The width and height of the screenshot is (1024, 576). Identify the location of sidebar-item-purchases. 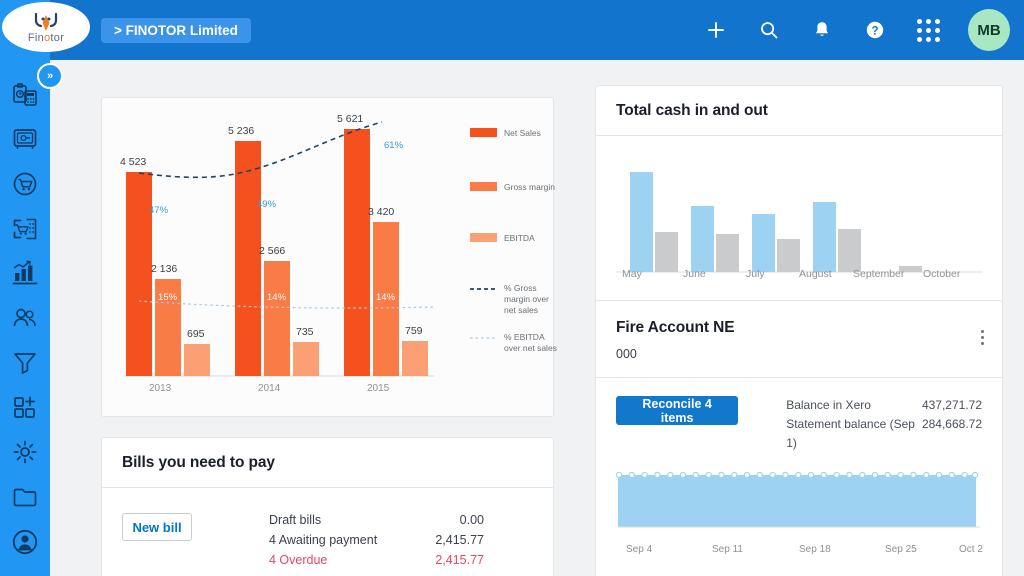
(25, 229).